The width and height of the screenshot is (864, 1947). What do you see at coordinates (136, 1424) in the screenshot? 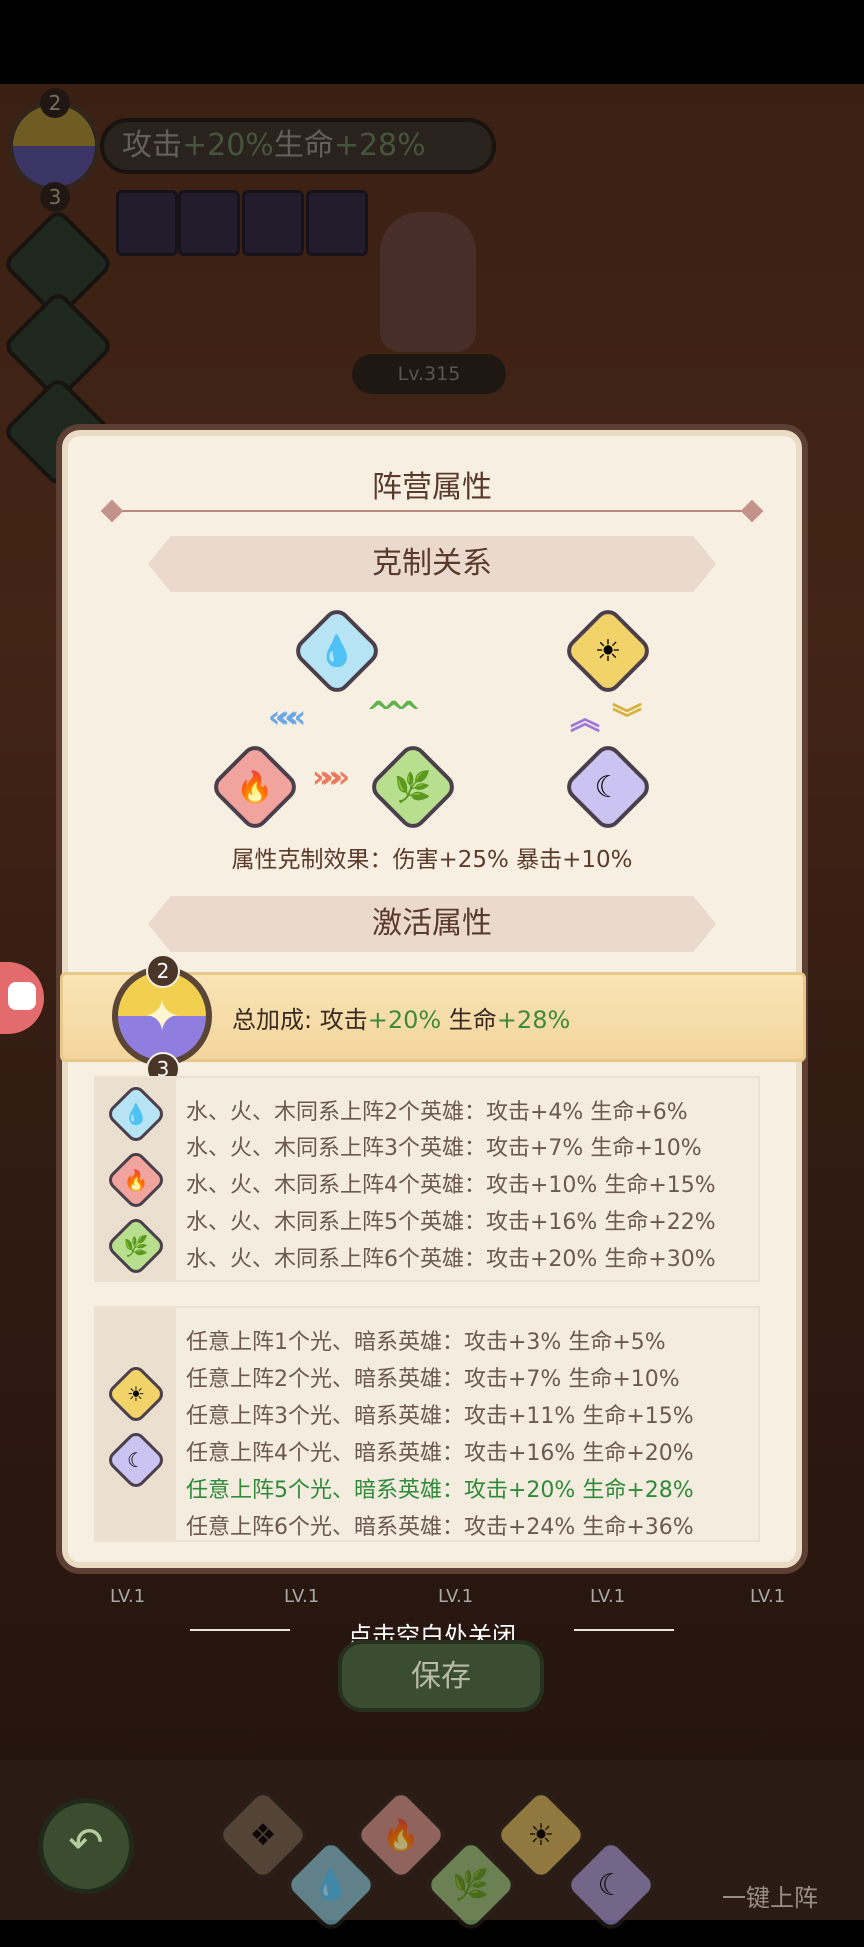
I see `list-icon-column` at bounding box center [136, 1424].